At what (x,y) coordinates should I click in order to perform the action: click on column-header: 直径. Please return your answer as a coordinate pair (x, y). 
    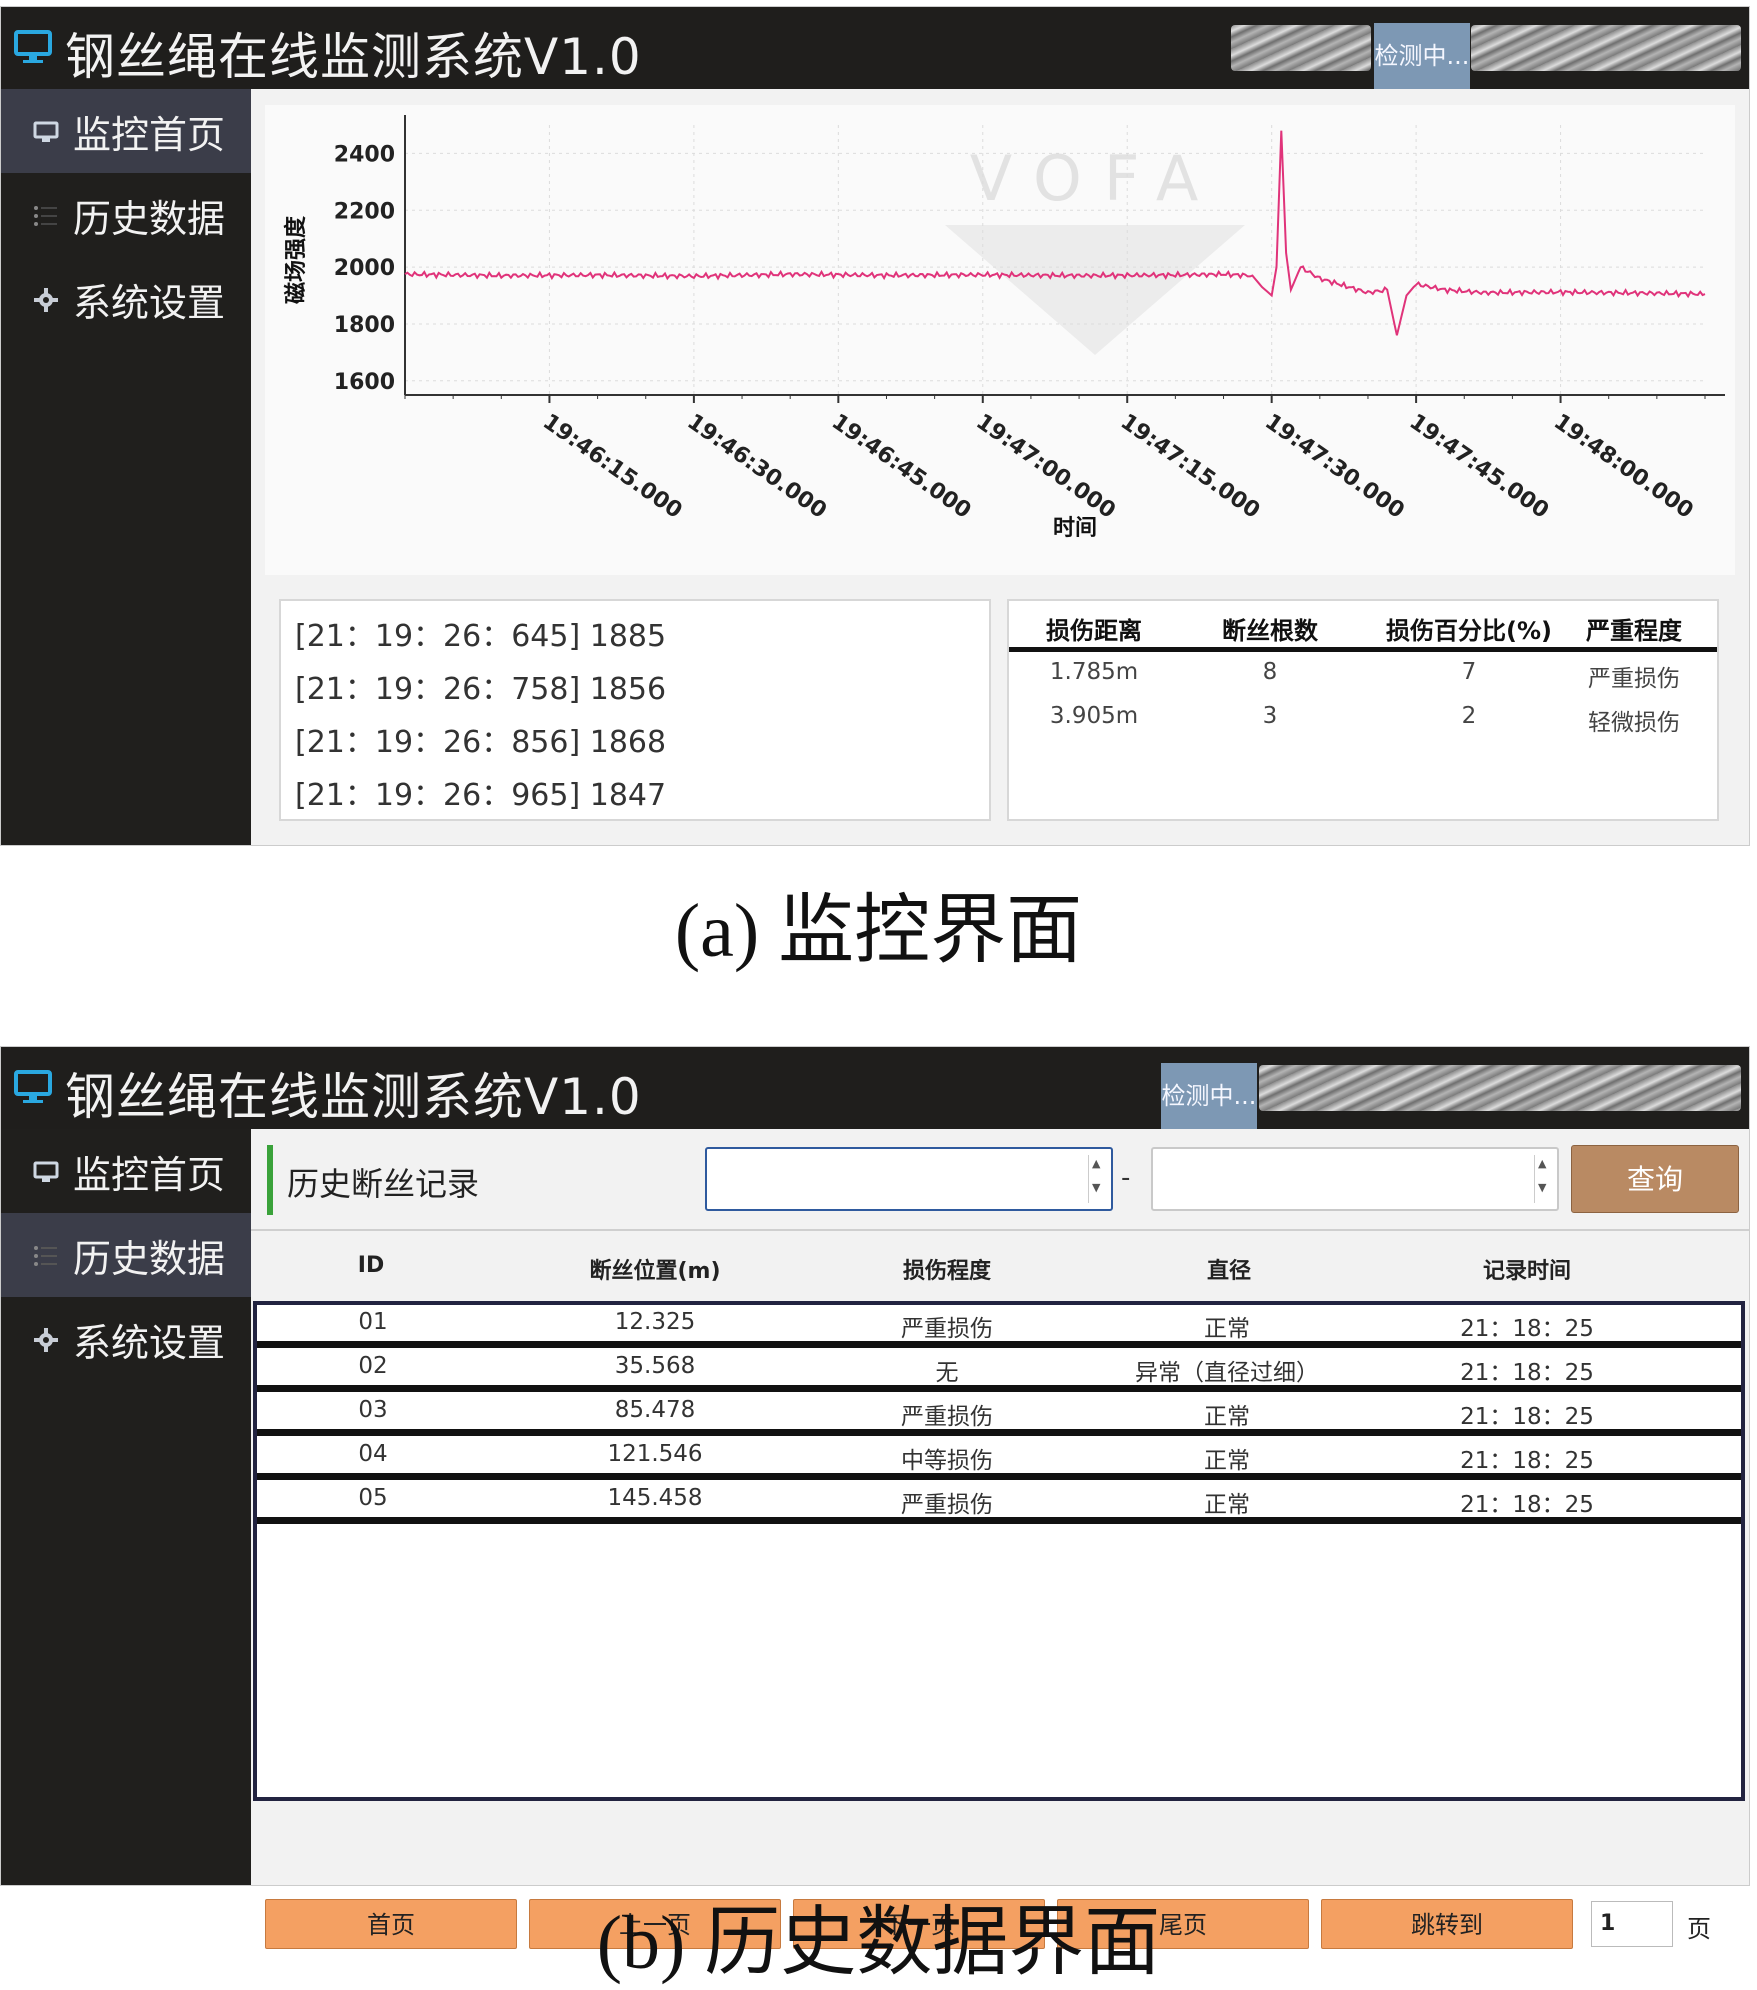
    Looking at the image, I should click on (1228, 1271).